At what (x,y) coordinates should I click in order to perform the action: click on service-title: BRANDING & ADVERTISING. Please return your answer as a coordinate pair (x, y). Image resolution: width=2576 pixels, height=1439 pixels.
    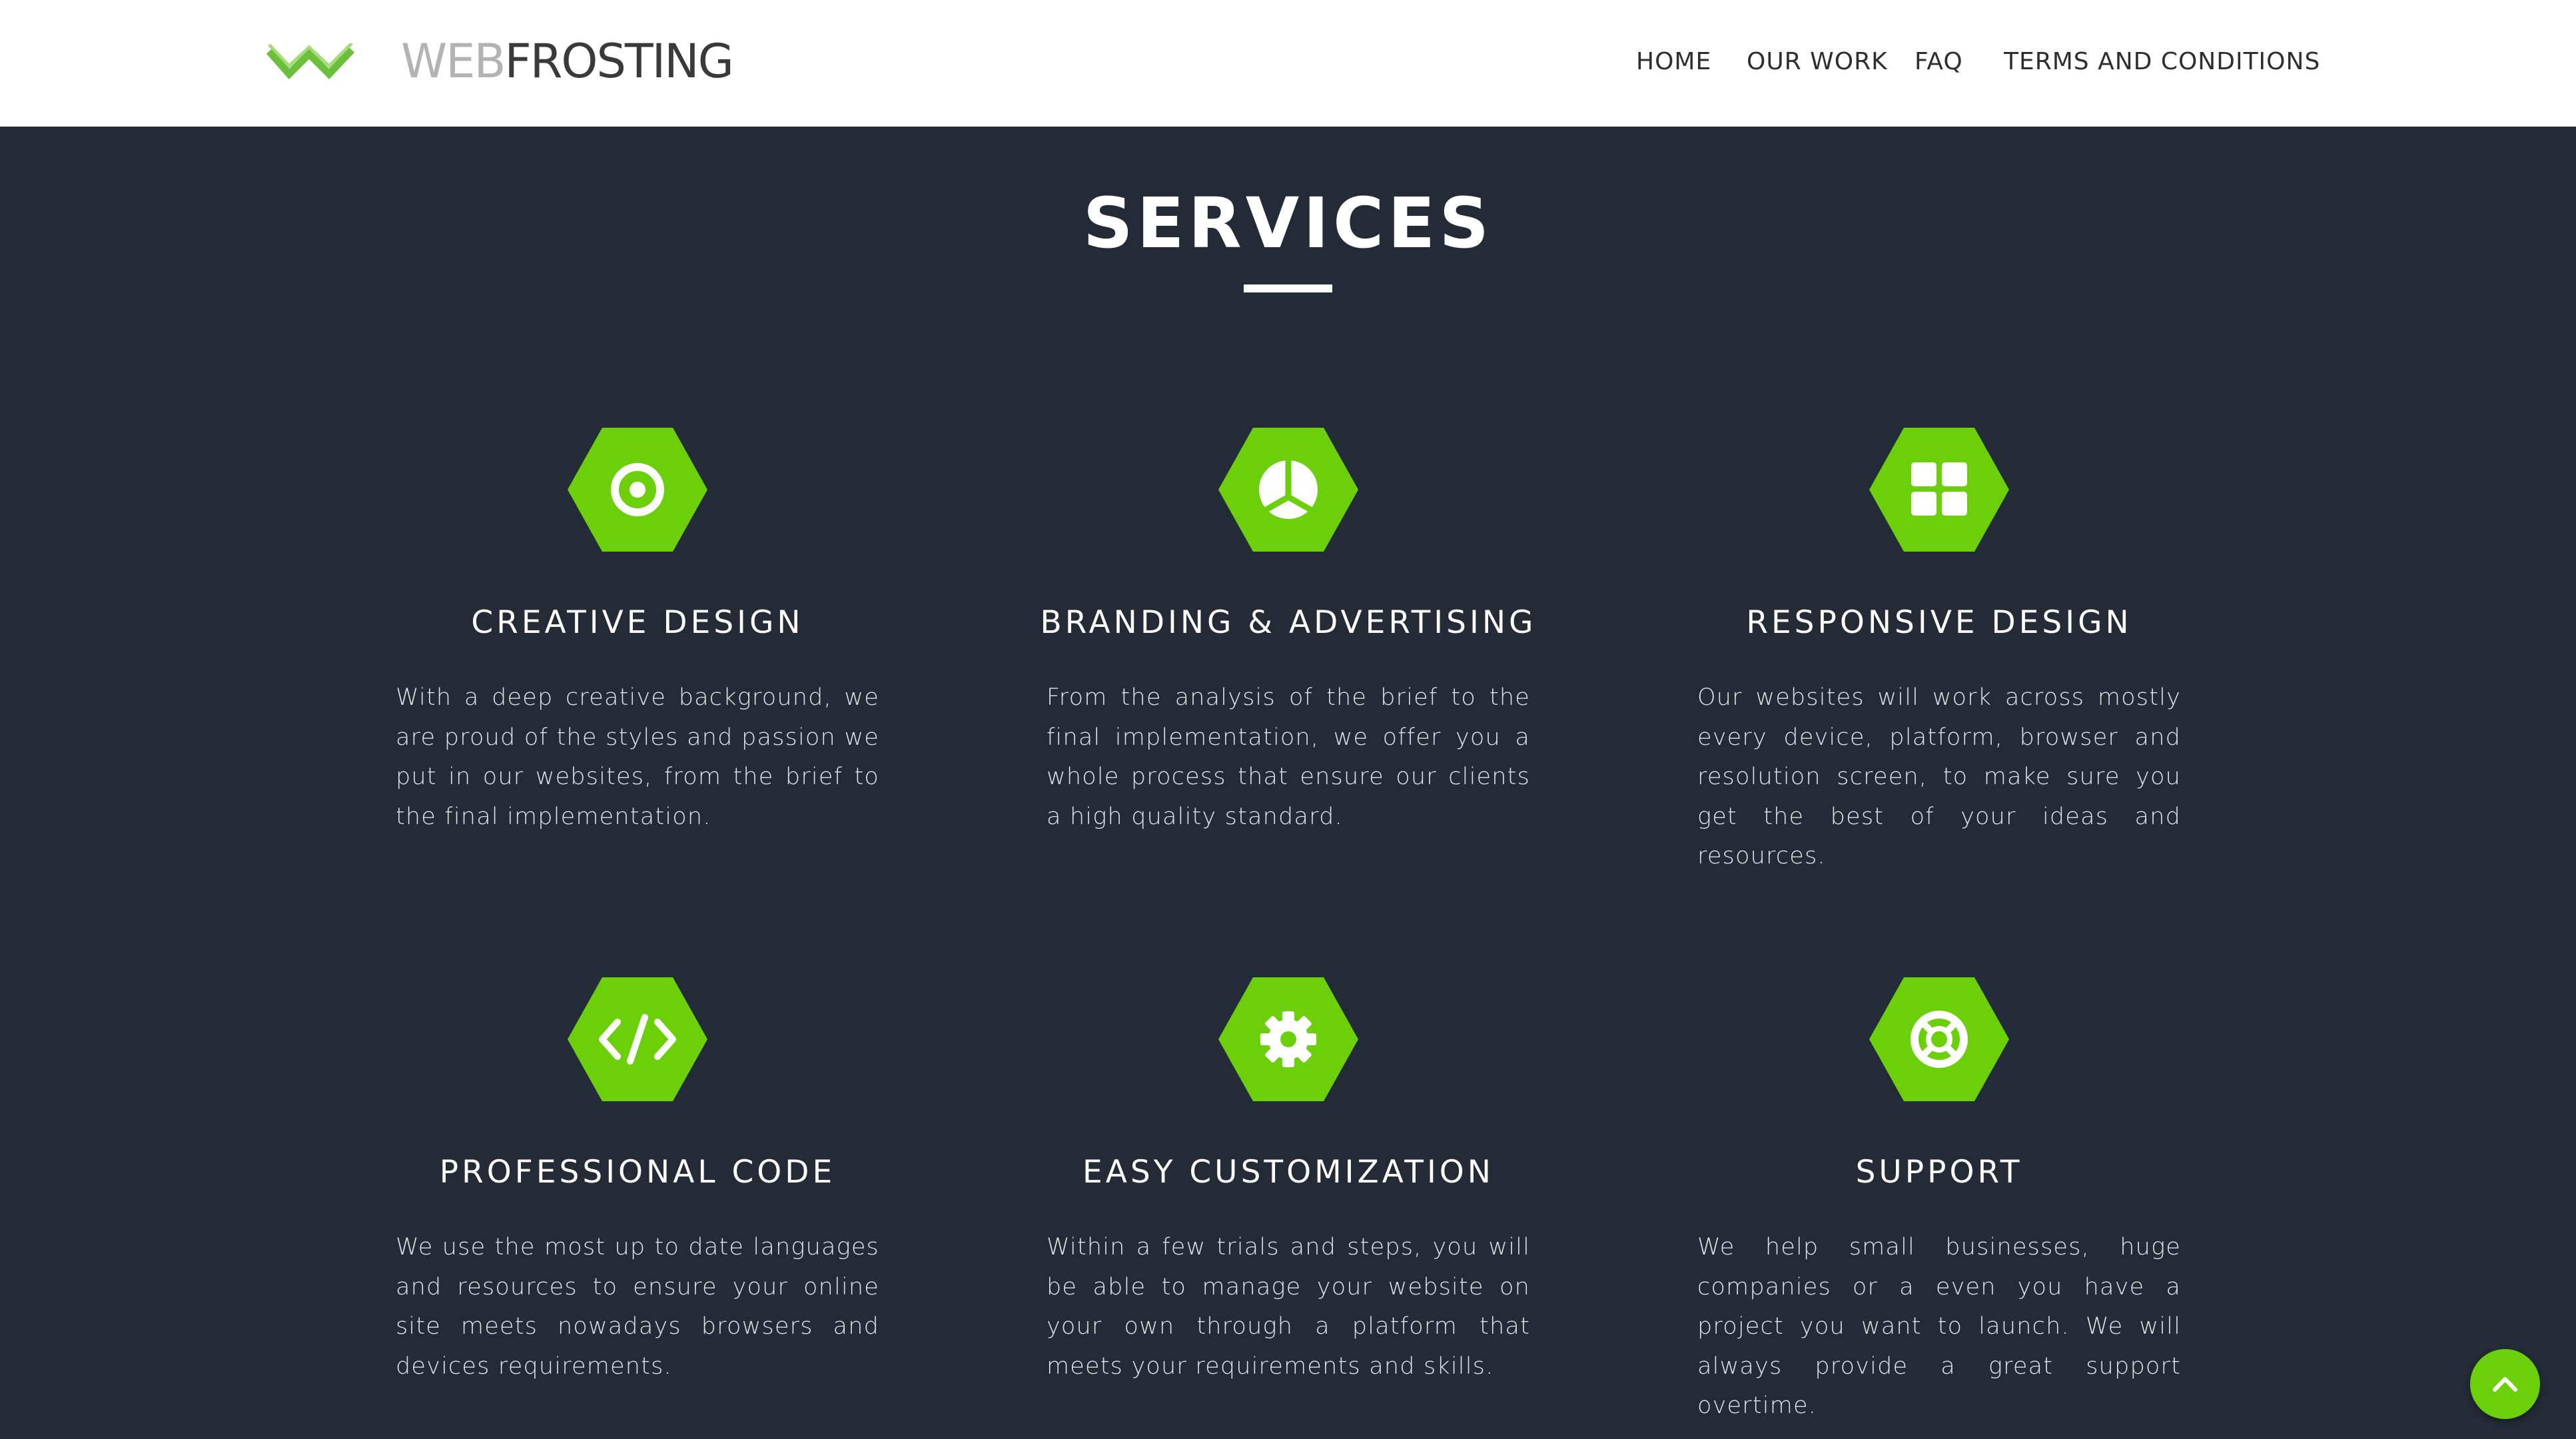
    Looking at the image, I should click on (1289, 623).